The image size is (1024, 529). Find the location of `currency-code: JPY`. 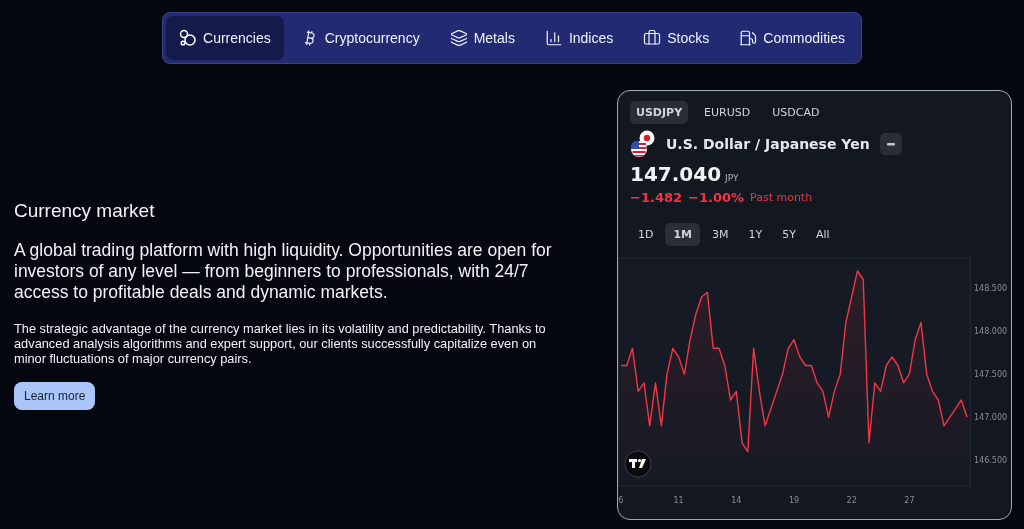

currency-code: JPY is located at coordinates (732, 178).